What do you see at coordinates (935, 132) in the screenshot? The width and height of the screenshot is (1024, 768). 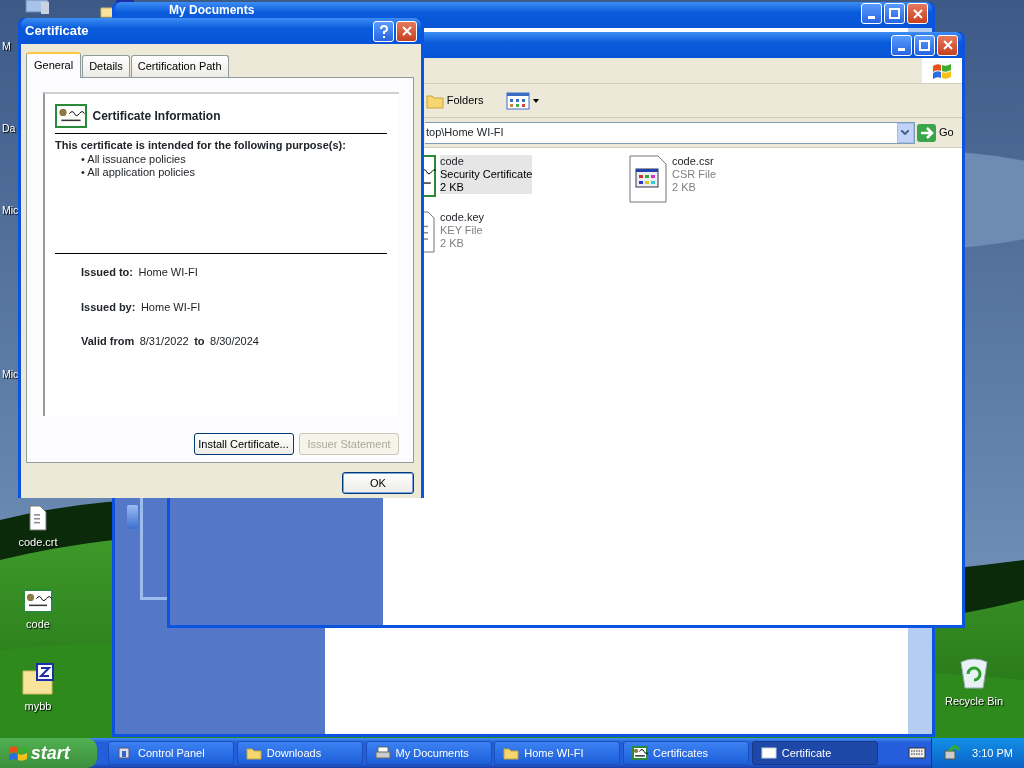 I see `go-button: Go` at bounding box center [935, 132].